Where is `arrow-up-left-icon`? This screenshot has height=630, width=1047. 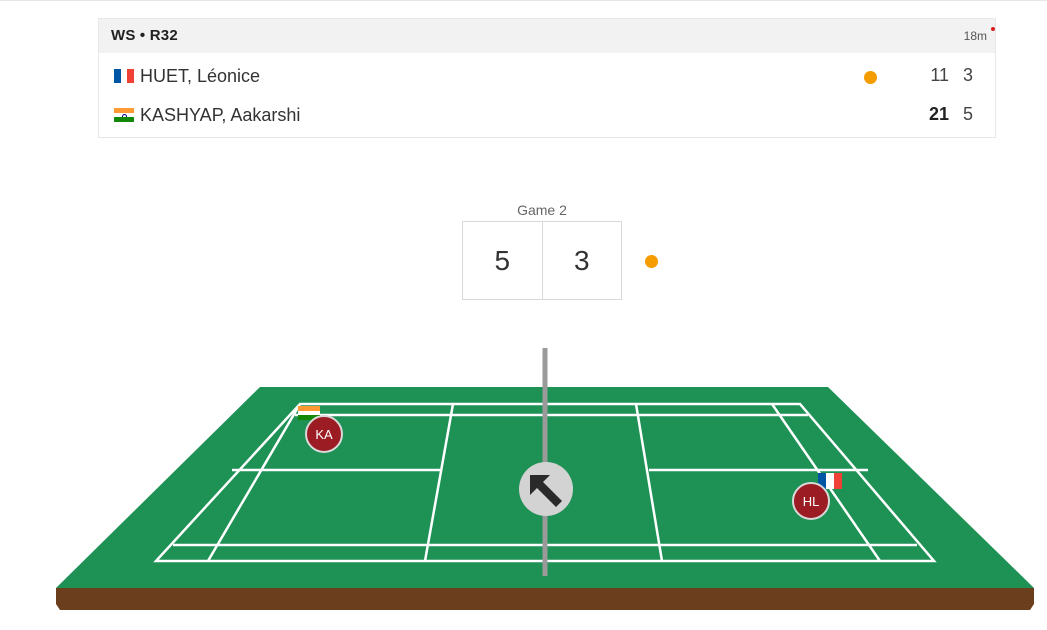 arrow-up-left-icon is located at coordinates (546, 491).